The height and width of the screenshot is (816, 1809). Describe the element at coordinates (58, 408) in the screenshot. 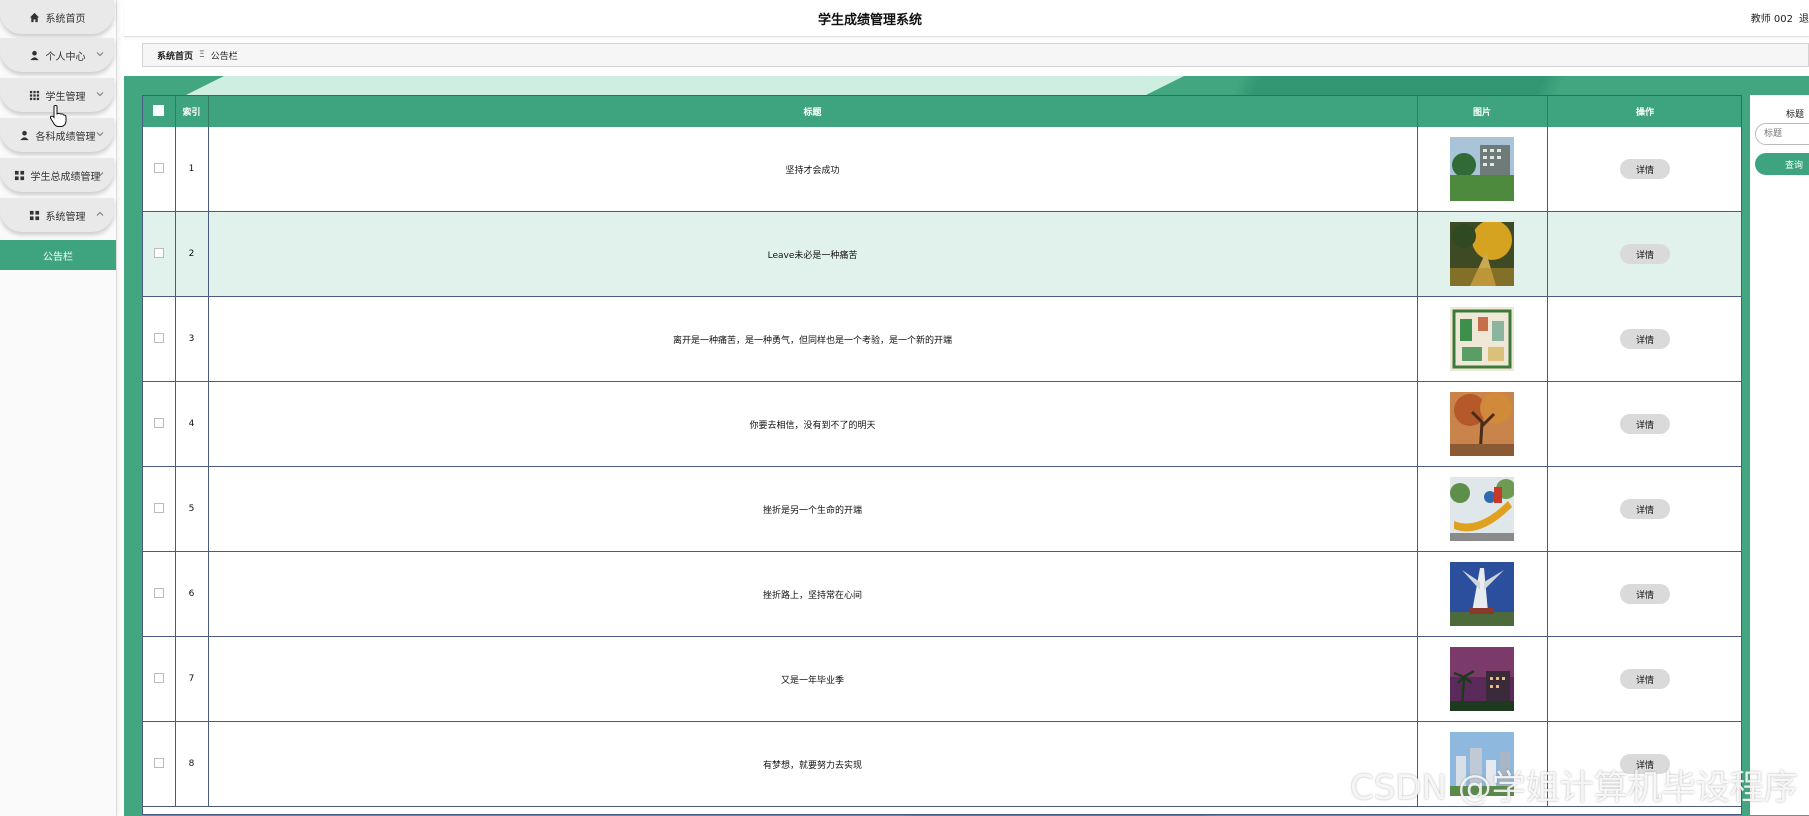

I see `sidebar: 系统首页 个人中心 学生管理 各科成绩管理 学生总成绩管理 系统管理 公告栏` at that location.